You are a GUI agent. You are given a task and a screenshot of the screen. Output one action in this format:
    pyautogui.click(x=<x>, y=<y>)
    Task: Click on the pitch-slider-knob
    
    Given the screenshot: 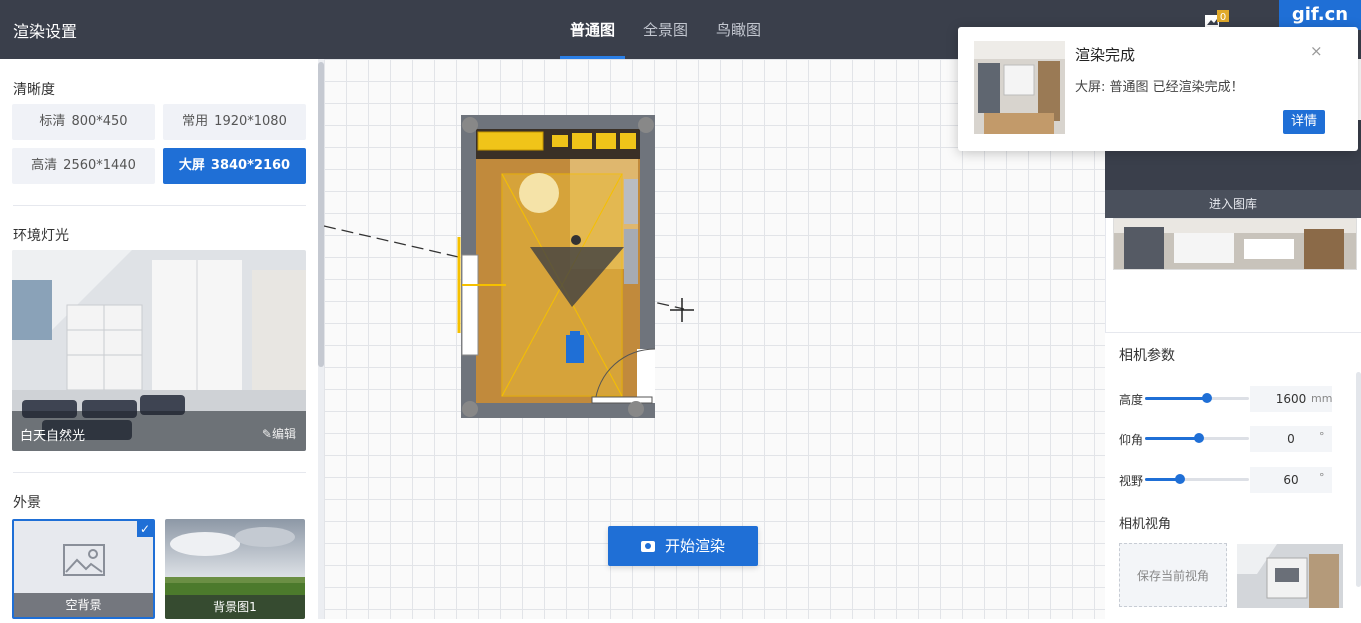 What is the action you would take?
    pyautogui.click(x=1199, y=438)
    